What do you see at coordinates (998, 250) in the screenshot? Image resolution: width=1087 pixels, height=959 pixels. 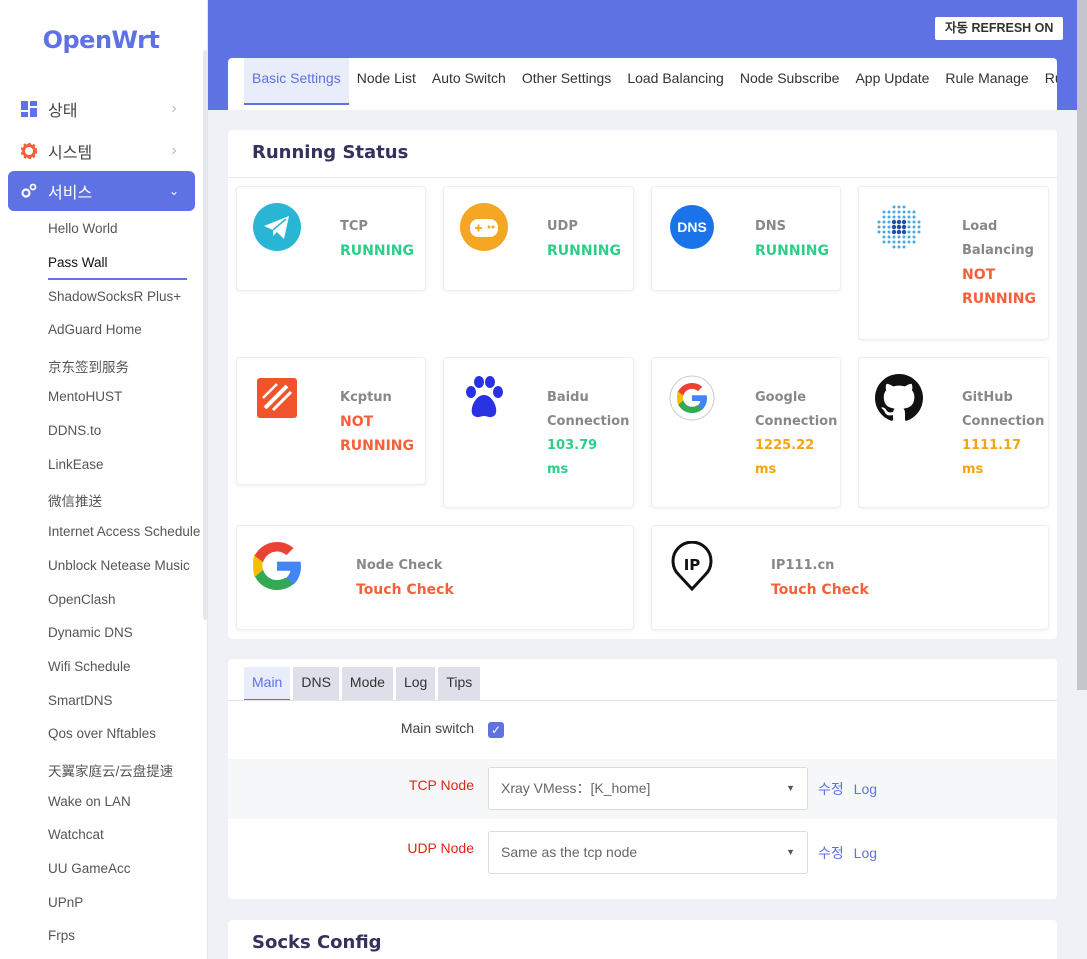 I see `lb-label-2: Balancing` at bounding box center [998, 250].